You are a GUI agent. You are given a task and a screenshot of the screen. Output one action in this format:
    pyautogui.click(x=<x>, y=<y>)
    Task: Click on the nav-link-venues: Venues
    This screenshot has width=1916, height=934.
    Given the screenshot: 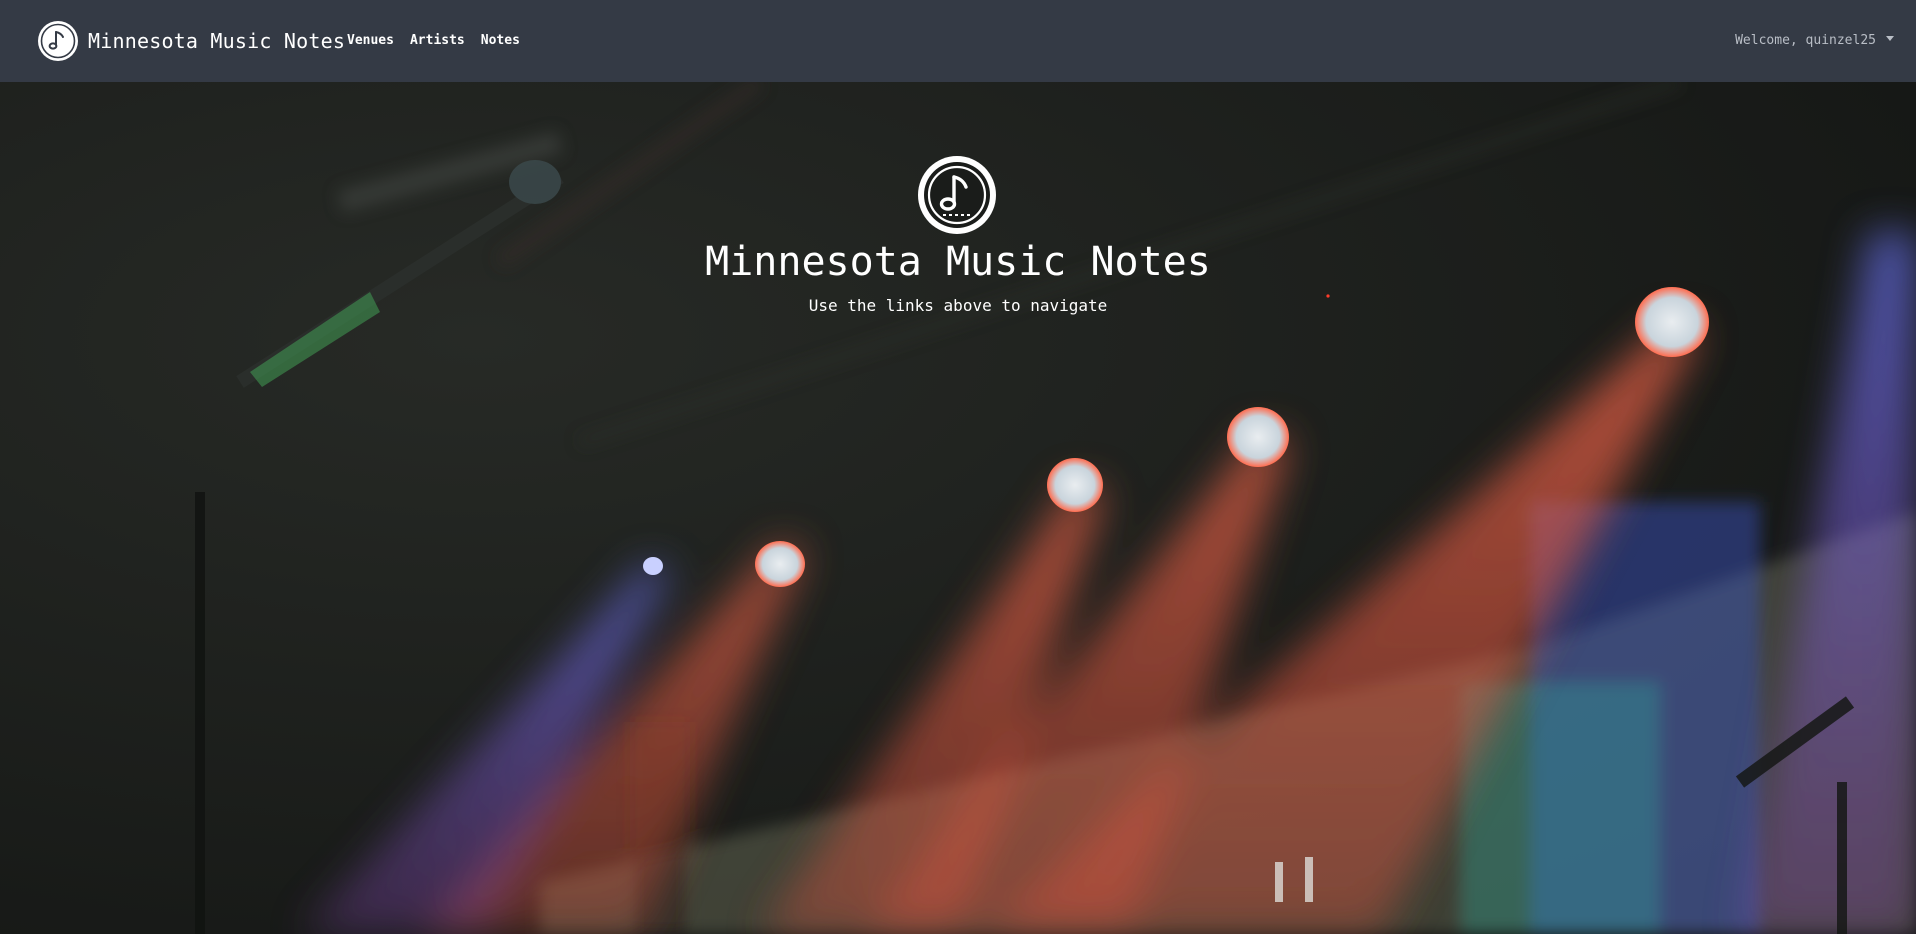 What is the action you would take?
    pyautogui.click(x=370, y=40)
    